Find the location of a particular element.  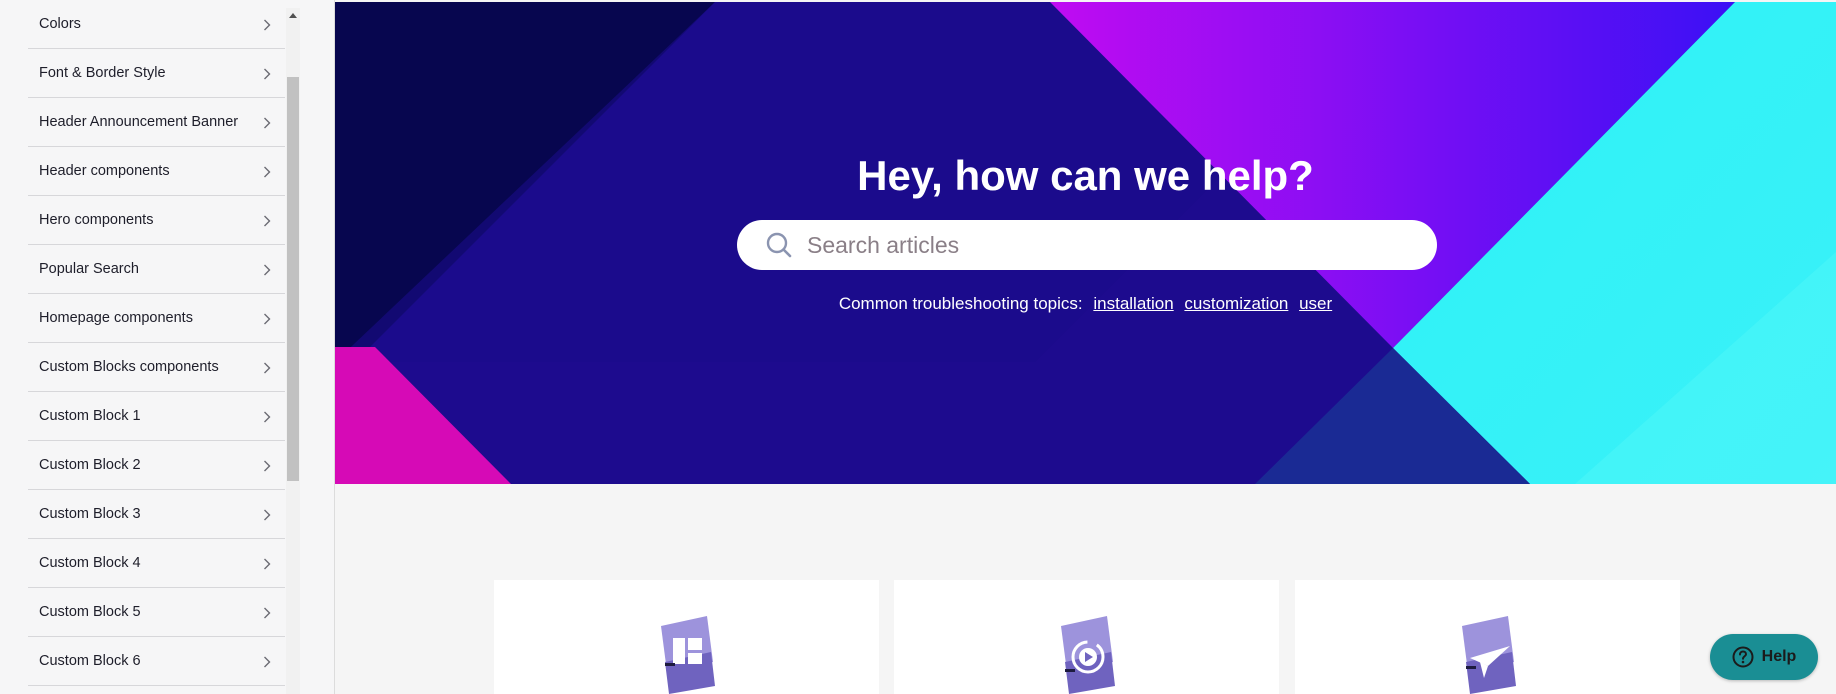

sidebar-item-label: Custom Block 1 is located at coordinates (90, 416).